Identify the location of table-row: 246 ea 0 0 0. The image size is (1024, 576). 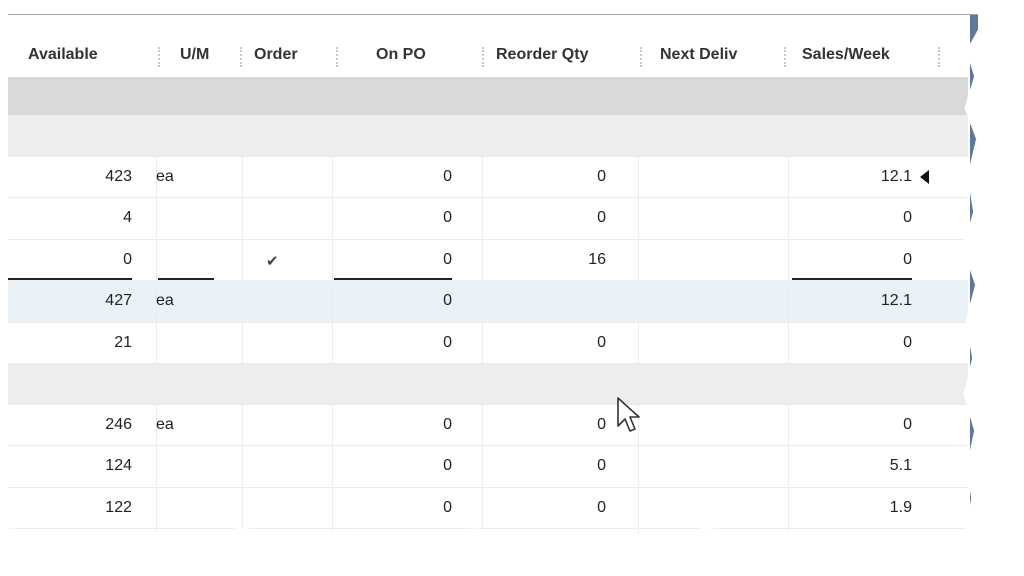
(488, 425).